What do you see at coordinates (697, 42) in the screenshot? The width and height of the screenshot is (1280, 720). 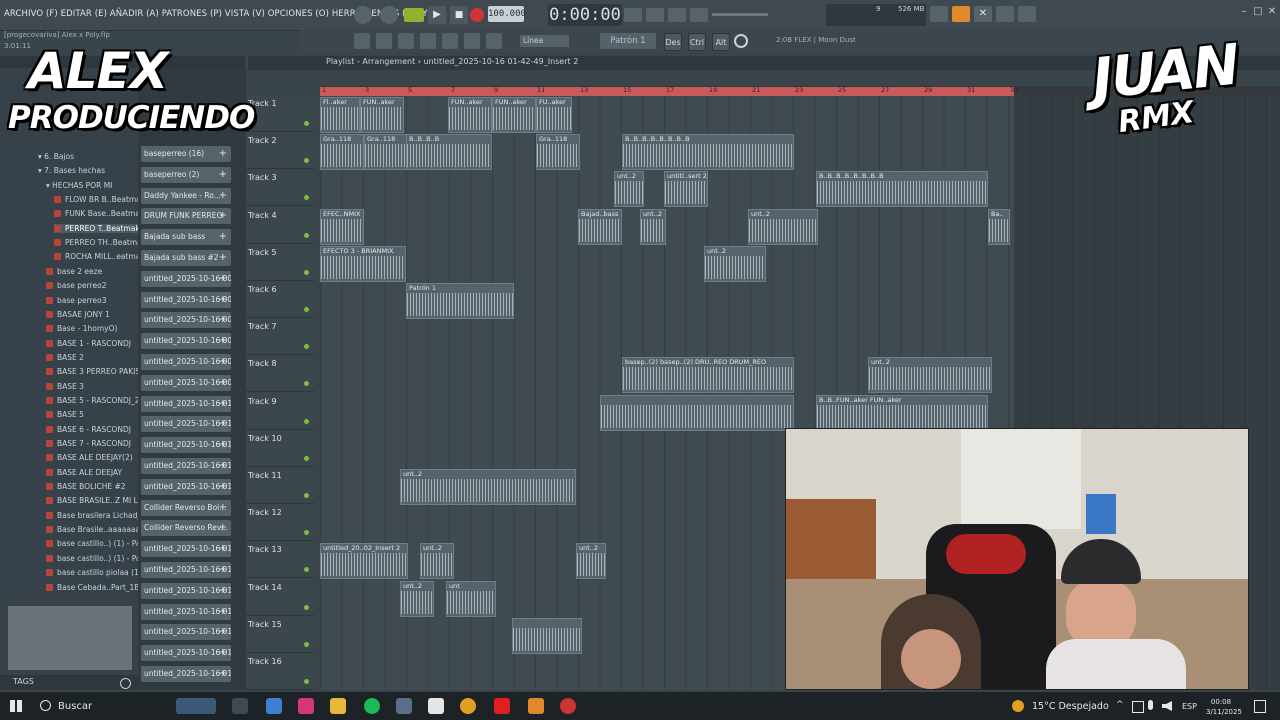 I see `ctrl-button: Ctrl` at bounding box center [697, 42].